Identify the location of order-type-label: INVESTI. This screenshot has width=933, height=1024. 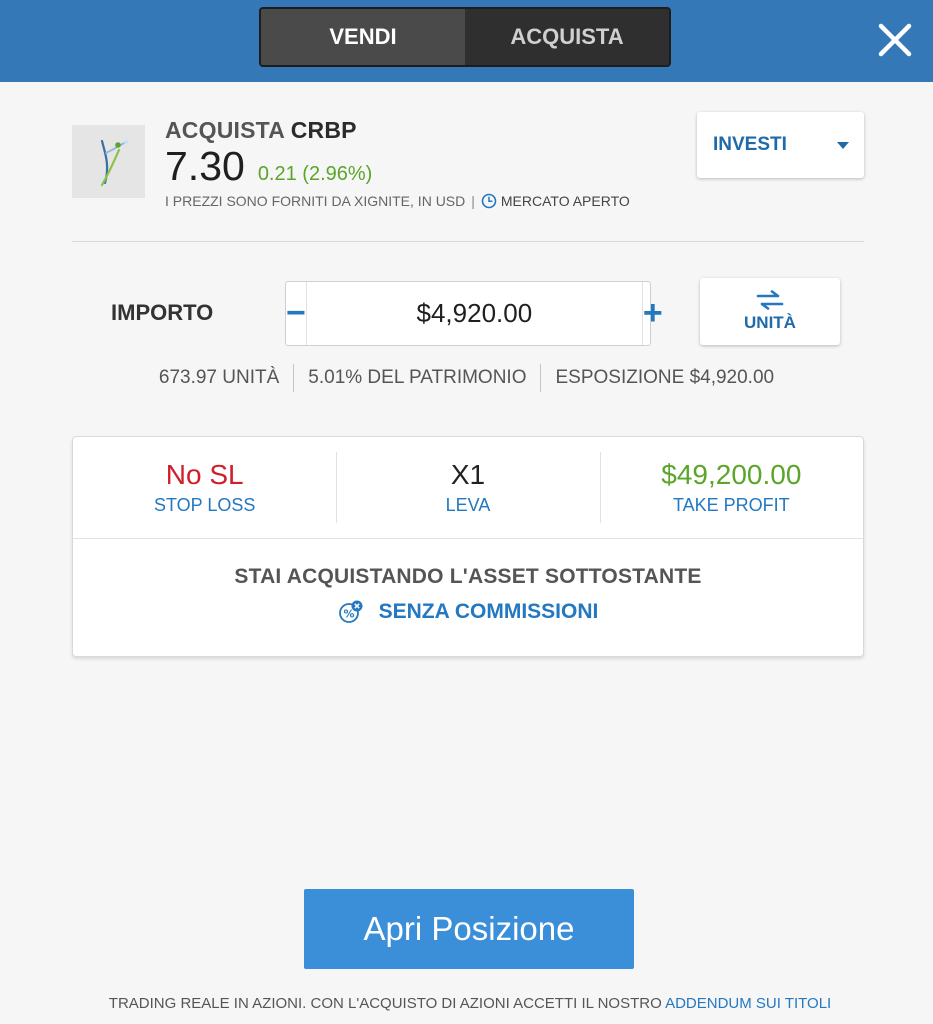
(750, 144).